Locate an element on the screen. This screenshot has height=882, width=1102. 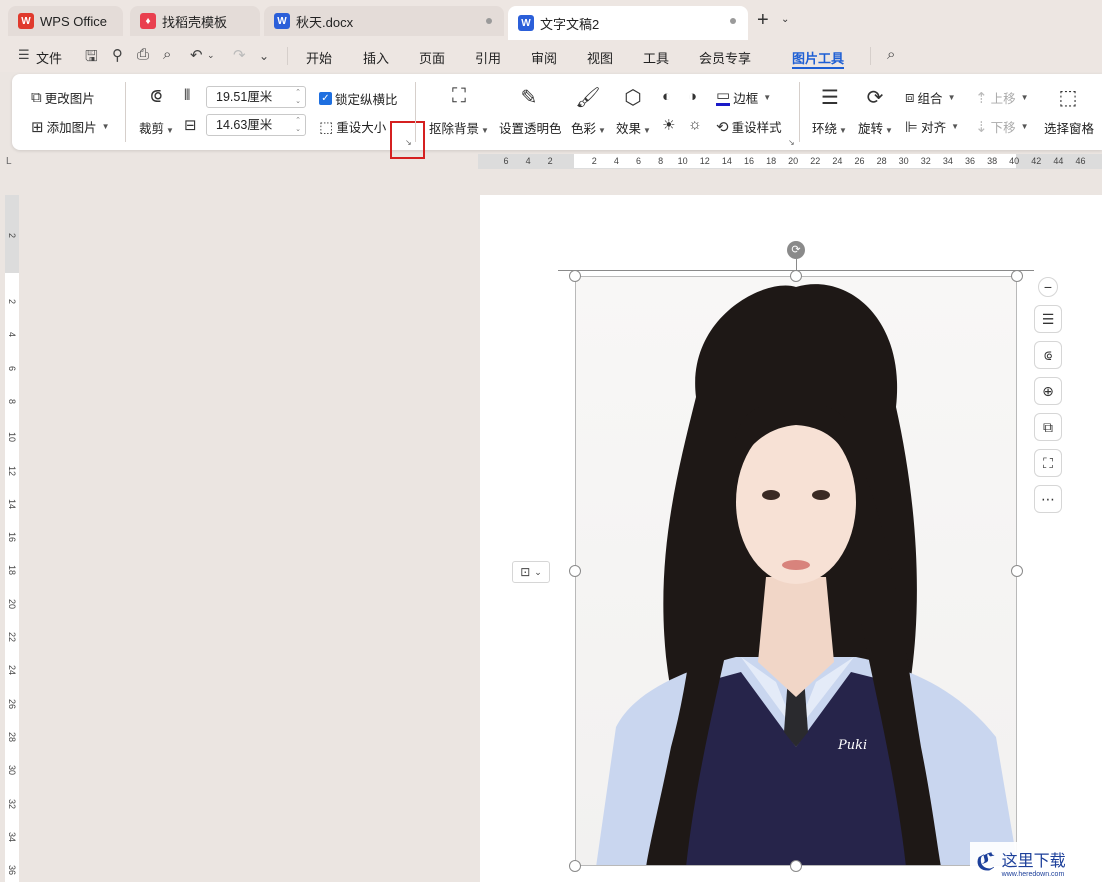
extract-text-icon: ⛶ is located at coordinates (1048, 463).